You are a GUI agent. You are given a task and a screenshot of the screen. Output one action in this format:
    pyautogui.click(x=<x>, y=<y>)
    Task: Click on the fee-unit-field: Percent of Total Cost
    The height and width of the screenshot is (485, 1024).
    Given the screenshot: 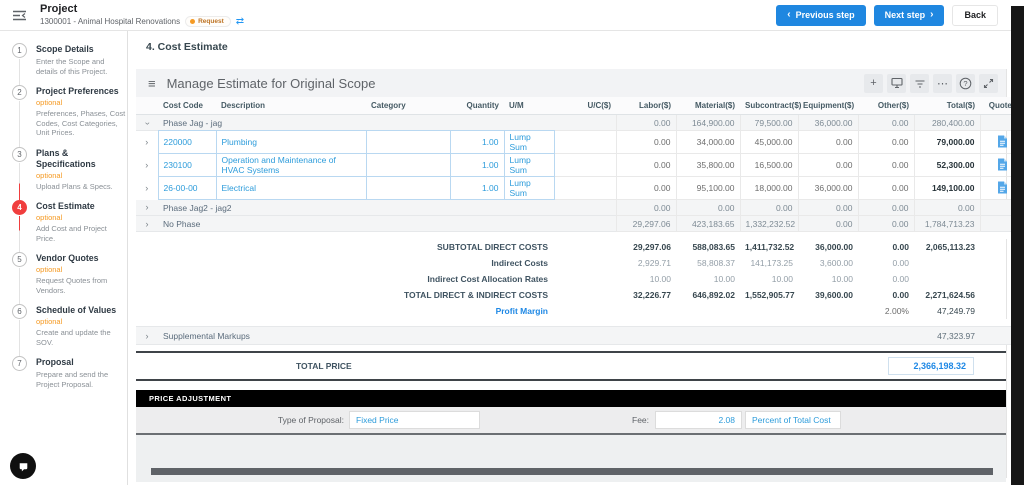 What is the action you would take?
    pyautogui.click(x=793, y=420)
    